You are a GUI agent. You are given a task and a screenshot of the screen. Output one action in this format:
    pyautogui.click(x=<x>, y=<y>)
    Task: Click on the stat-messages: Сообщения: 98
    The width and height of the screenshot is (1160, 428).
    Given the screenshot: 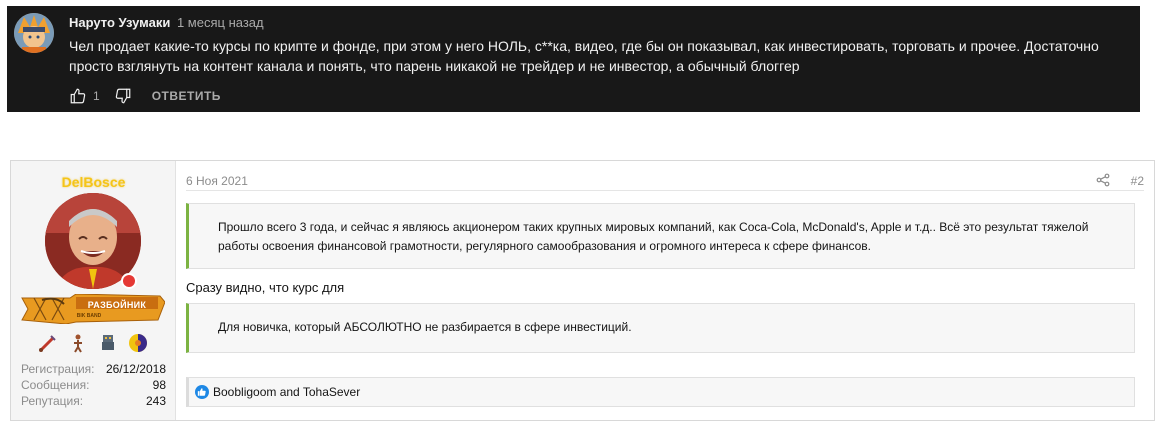 What is the action you would take?
    pyautogui.click(x=93, y=385)
    